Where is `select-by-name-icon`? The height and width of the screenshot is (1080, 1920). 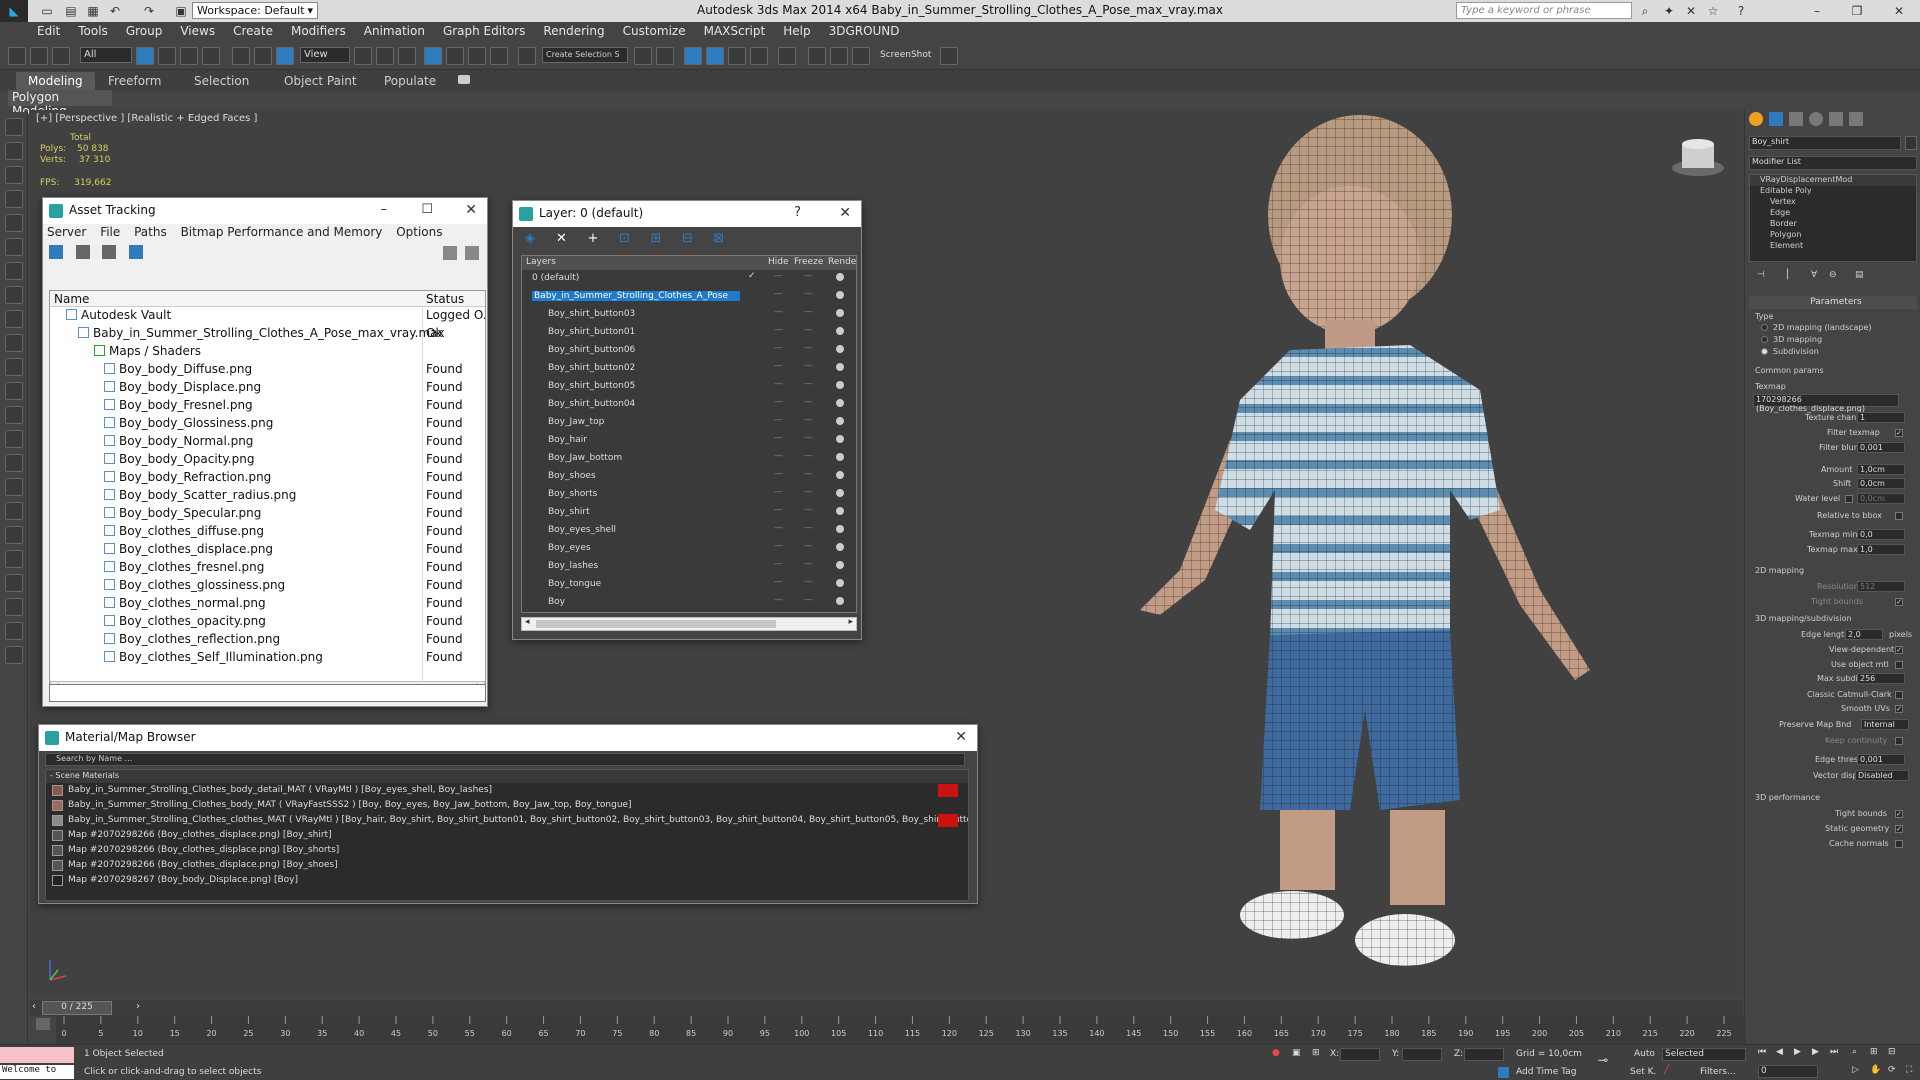
select-by-name-icon is located at coordinates (167, 56).